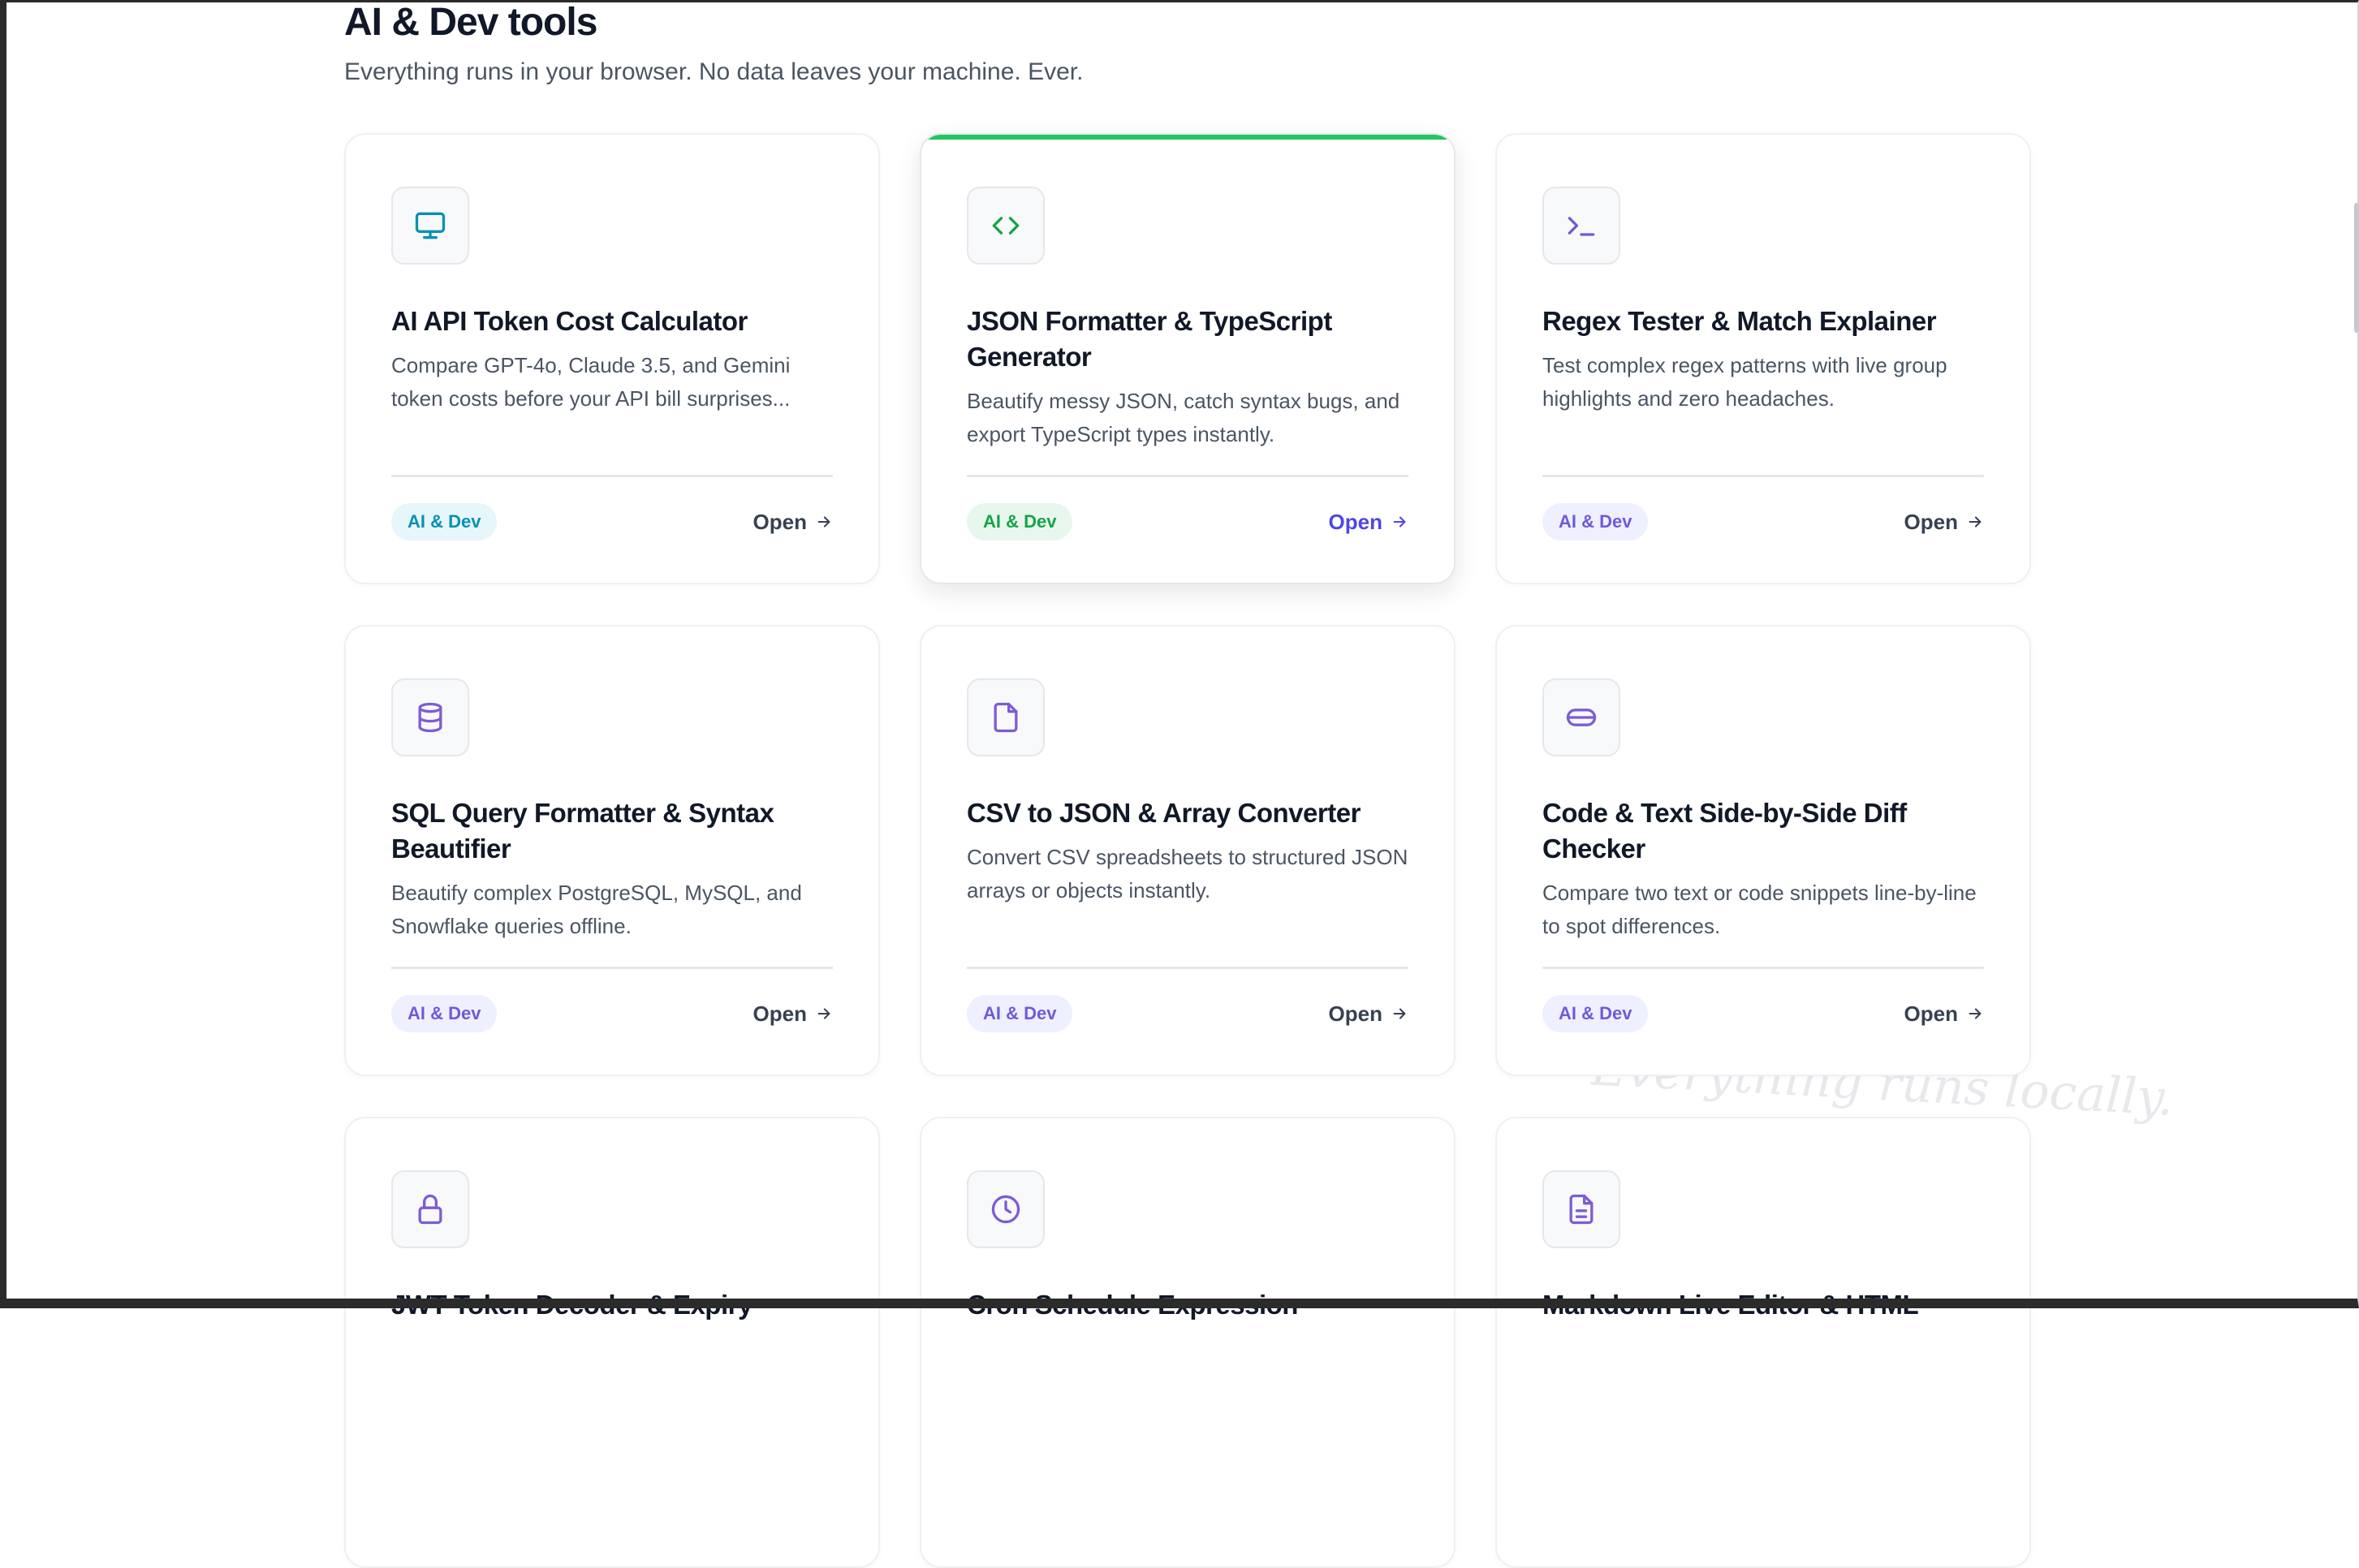 The width and height of the screenshot is (2359, 1568). I want to click on file-icon, so click(1006, 717).